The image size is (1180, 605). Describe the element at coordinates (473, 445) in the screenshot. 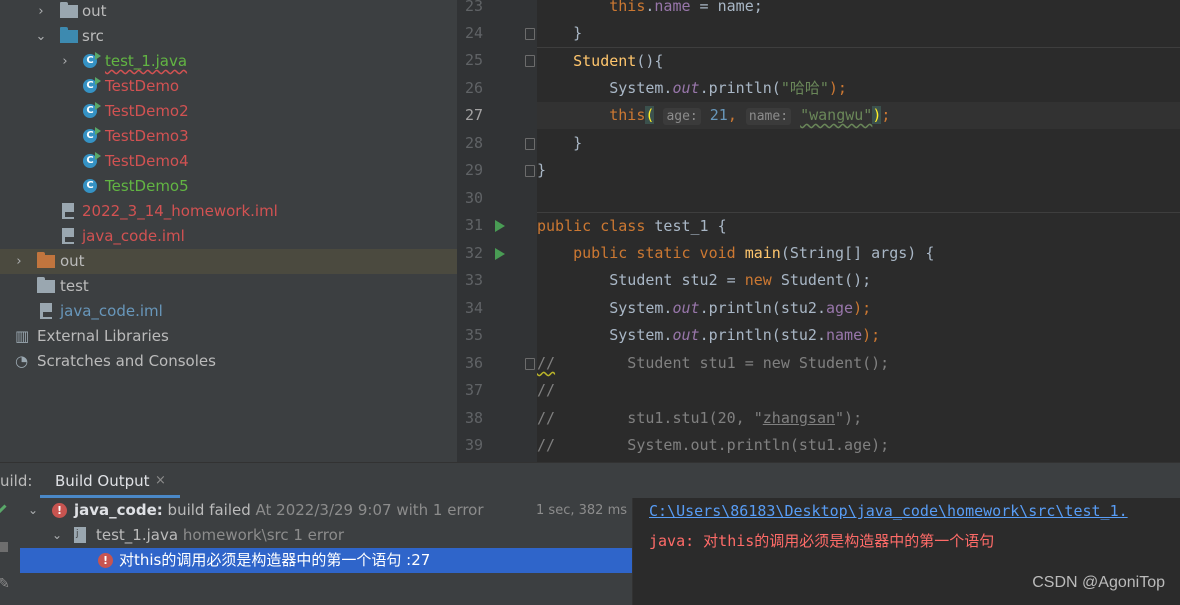

I see `line-number: 39` at that location.